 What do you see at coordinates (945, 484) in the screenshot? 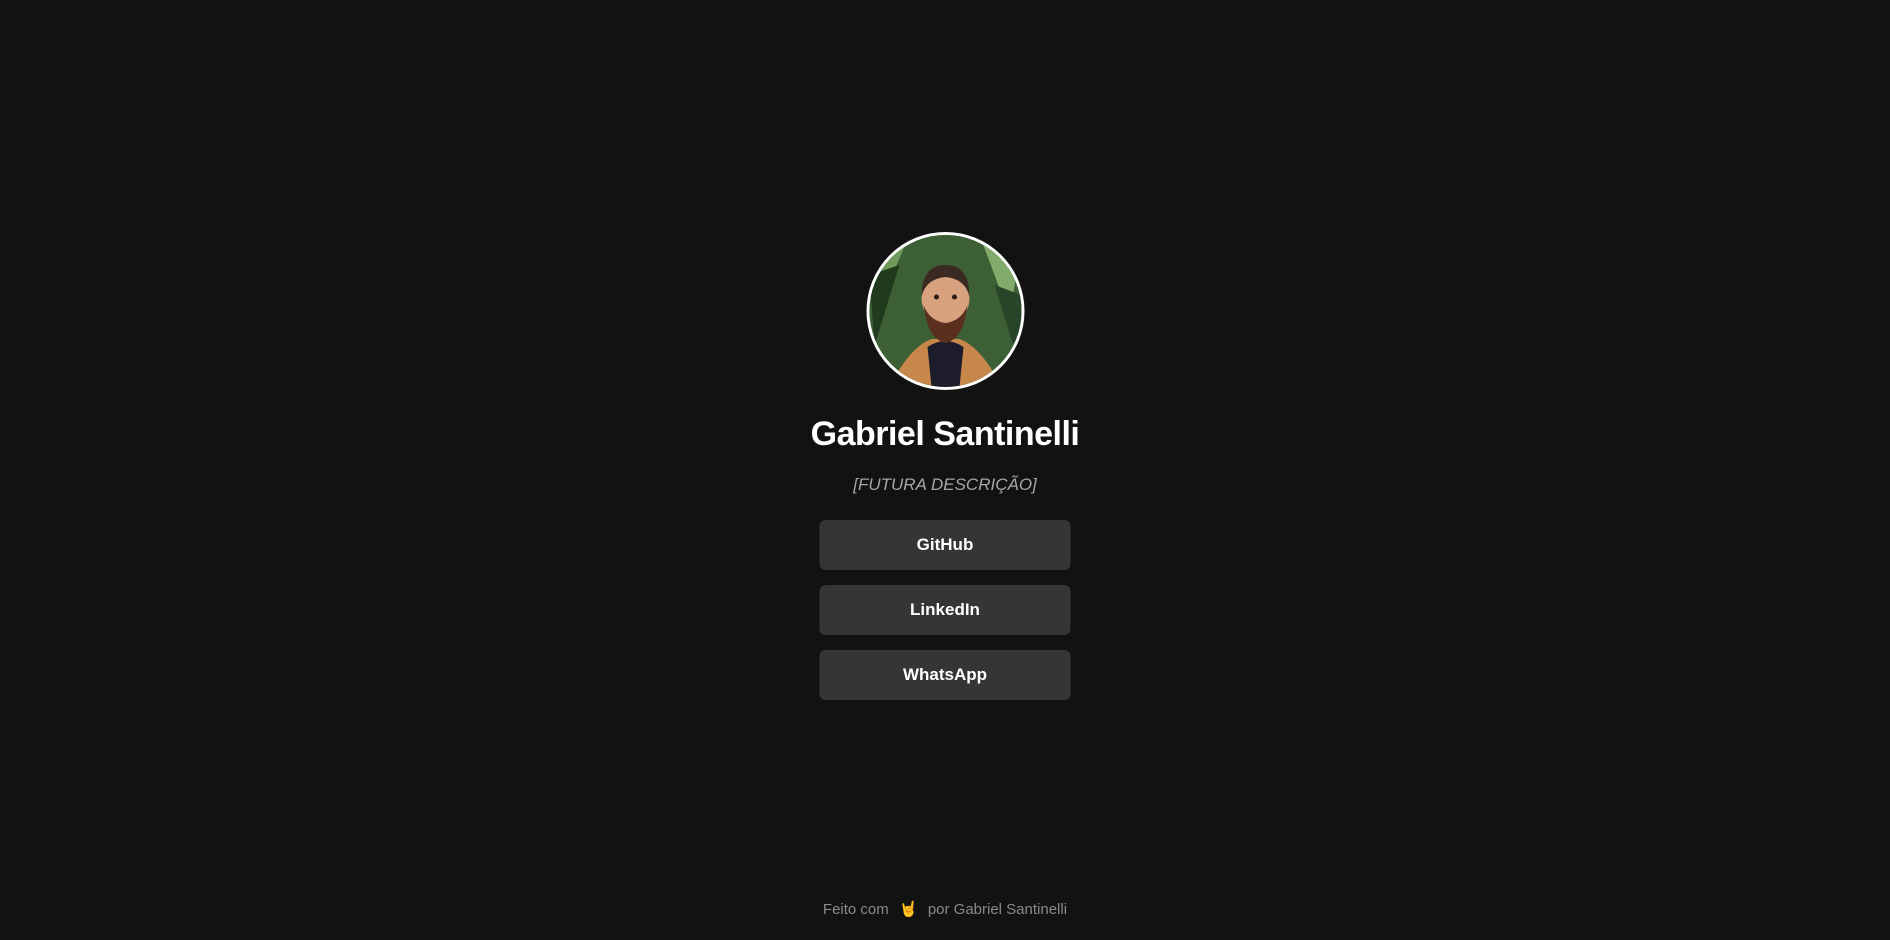
I see `profile-description: [FUTURA DESCRIÇÃO]` at bounding box center [945, 484].